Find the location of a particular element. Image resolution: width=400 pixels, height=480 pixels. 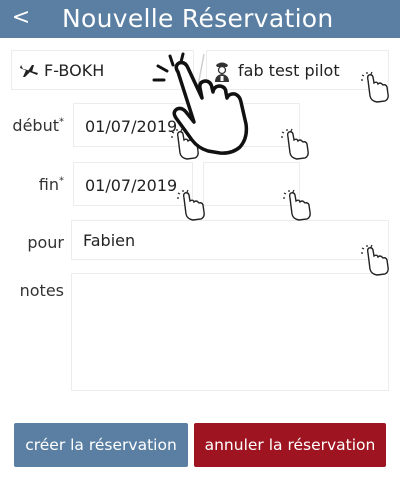

app-header: < Nouvelle Réservation is located at coordinates (200, 19).